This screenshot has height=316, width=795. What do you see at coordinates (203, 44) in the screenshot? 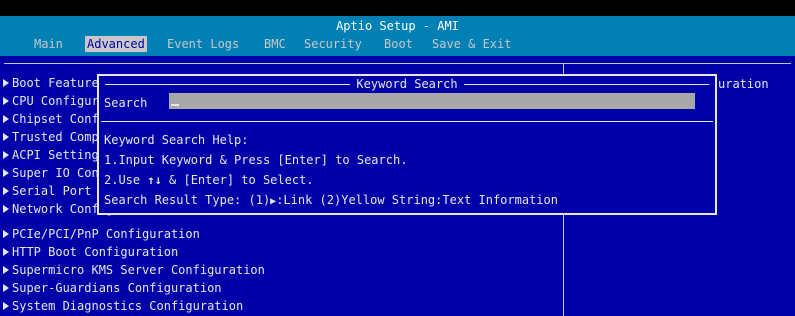
I see `tab-event-logs: Event Logs` at bounding box center [203, 44].